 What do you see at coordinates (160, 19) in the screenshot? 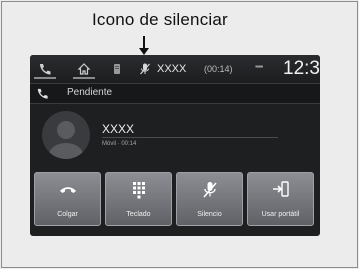
I see `mute-icon-callout: Icono de silenciar` at bounding box center [160, 19].